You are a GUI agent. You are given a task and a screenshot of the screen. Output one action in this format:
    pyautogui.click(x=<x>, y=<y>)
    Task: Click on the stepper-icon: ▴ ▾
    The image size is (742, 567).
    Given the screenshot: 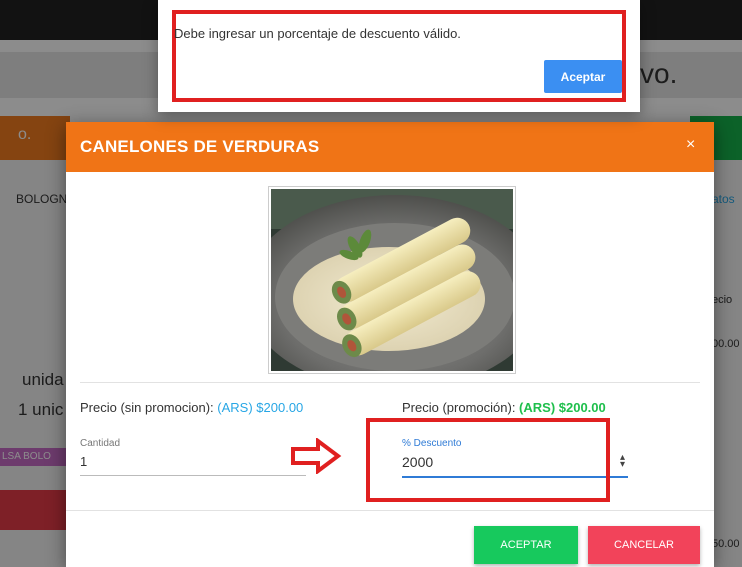 What is the action you would take?
    pyautogui.click(x=622, y=461)
    